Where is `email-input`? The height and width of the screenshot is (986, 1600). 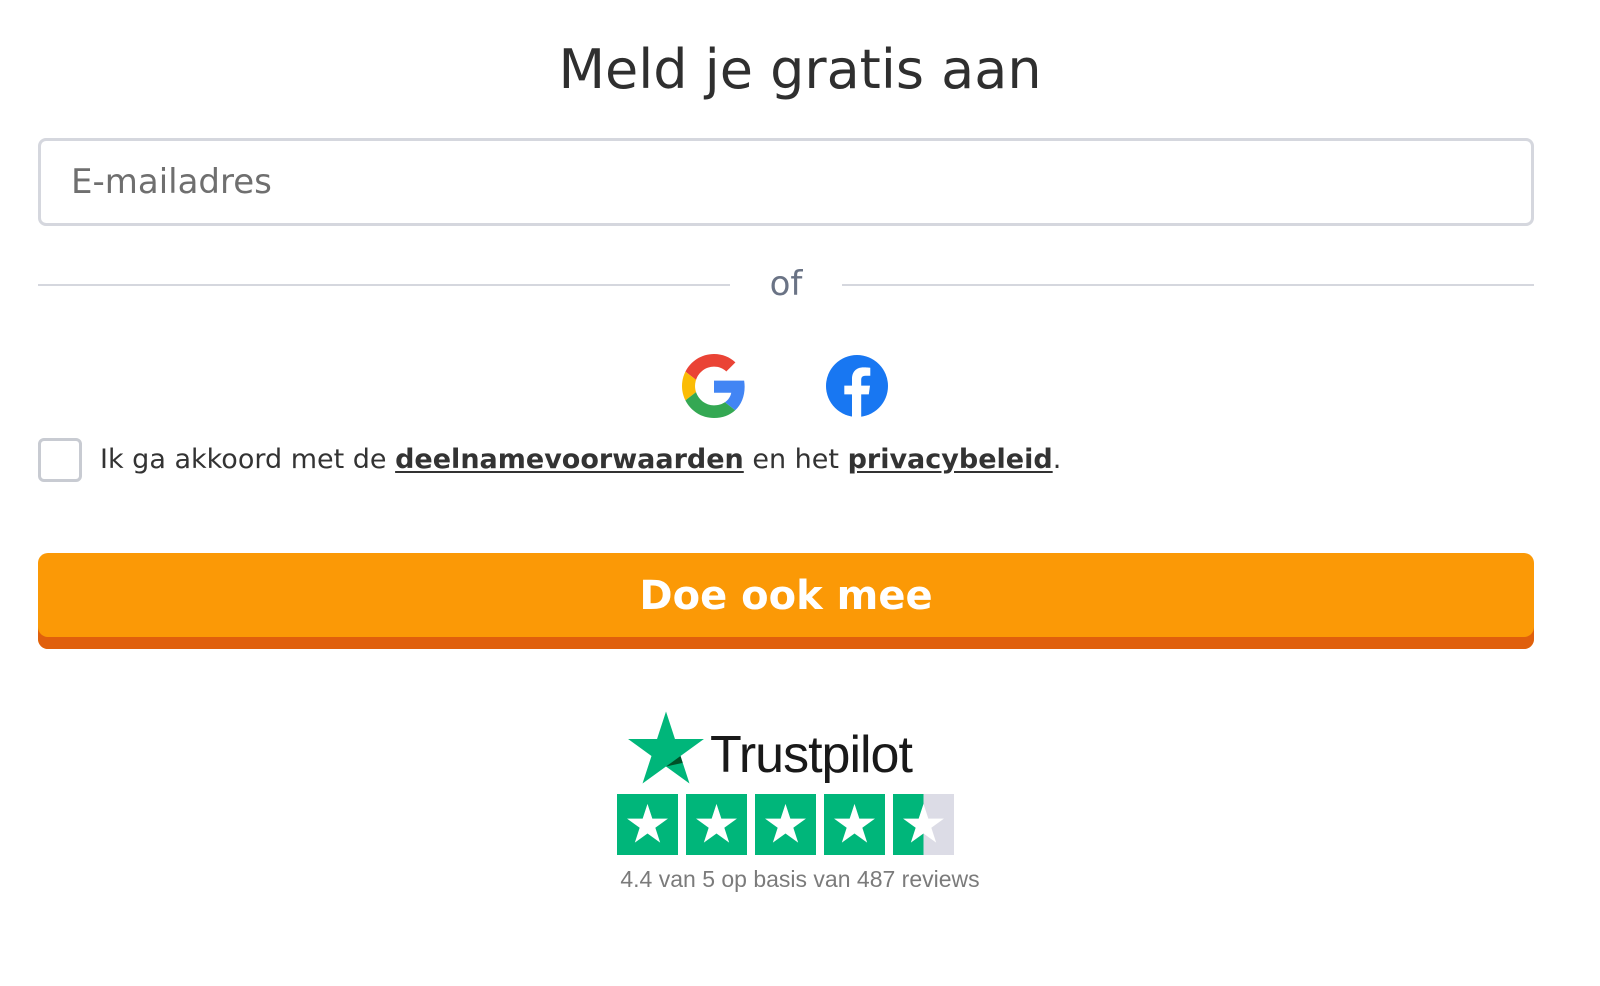 email-input is located at coordinates (786, 182).